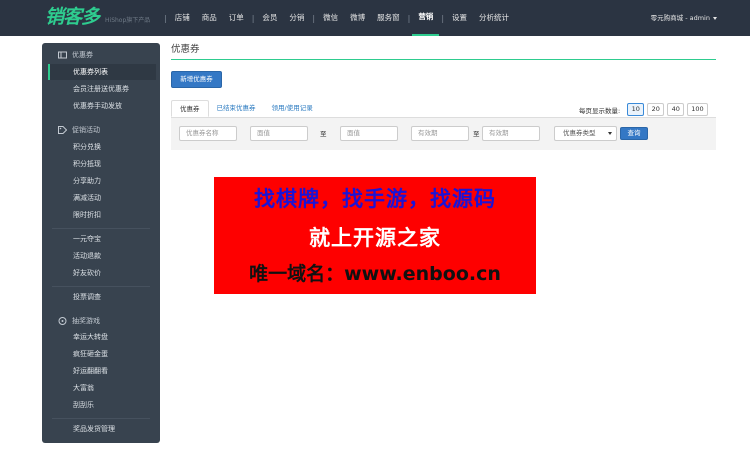 The width and height of the screenshot is (750, 472). What do you see at coordinates (440, 133) in the screenshot?
I see `start-date-input: 有效期` at bounding box center [440, 133].